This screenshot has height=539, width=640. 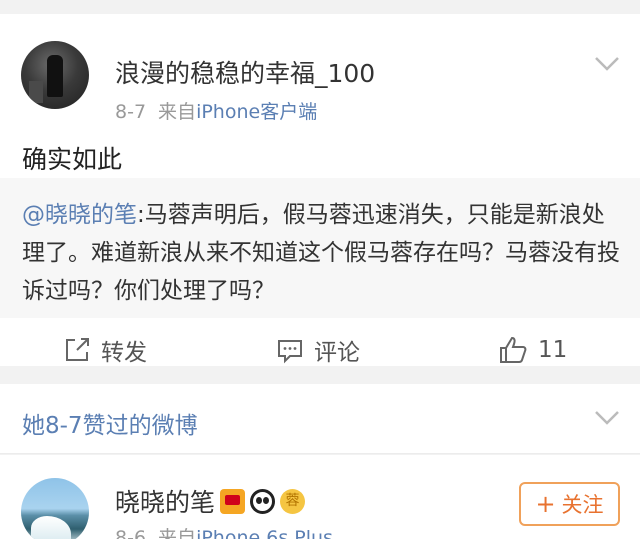 I want to click on comment-icon, so click(x=290, y=352).